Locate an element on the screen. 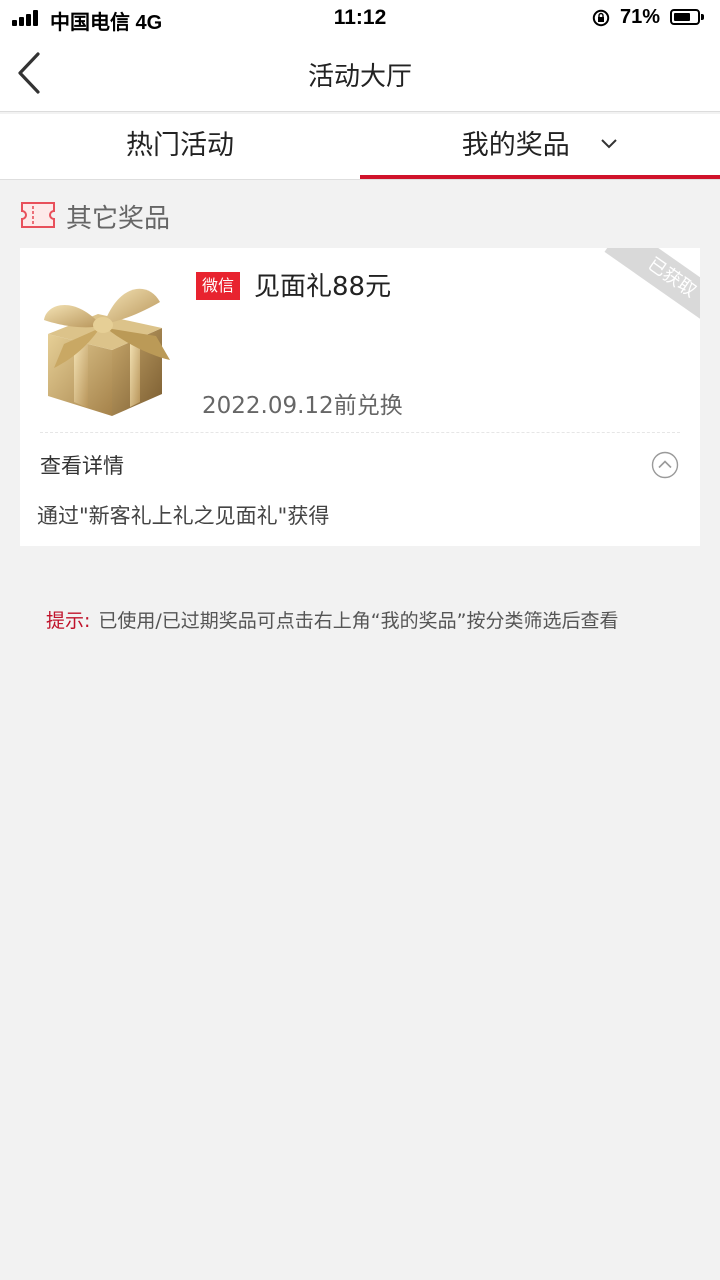 The height and width of the screenshot is (1280, 720). status-time: 11:12 is located at coordinates (360, 17).